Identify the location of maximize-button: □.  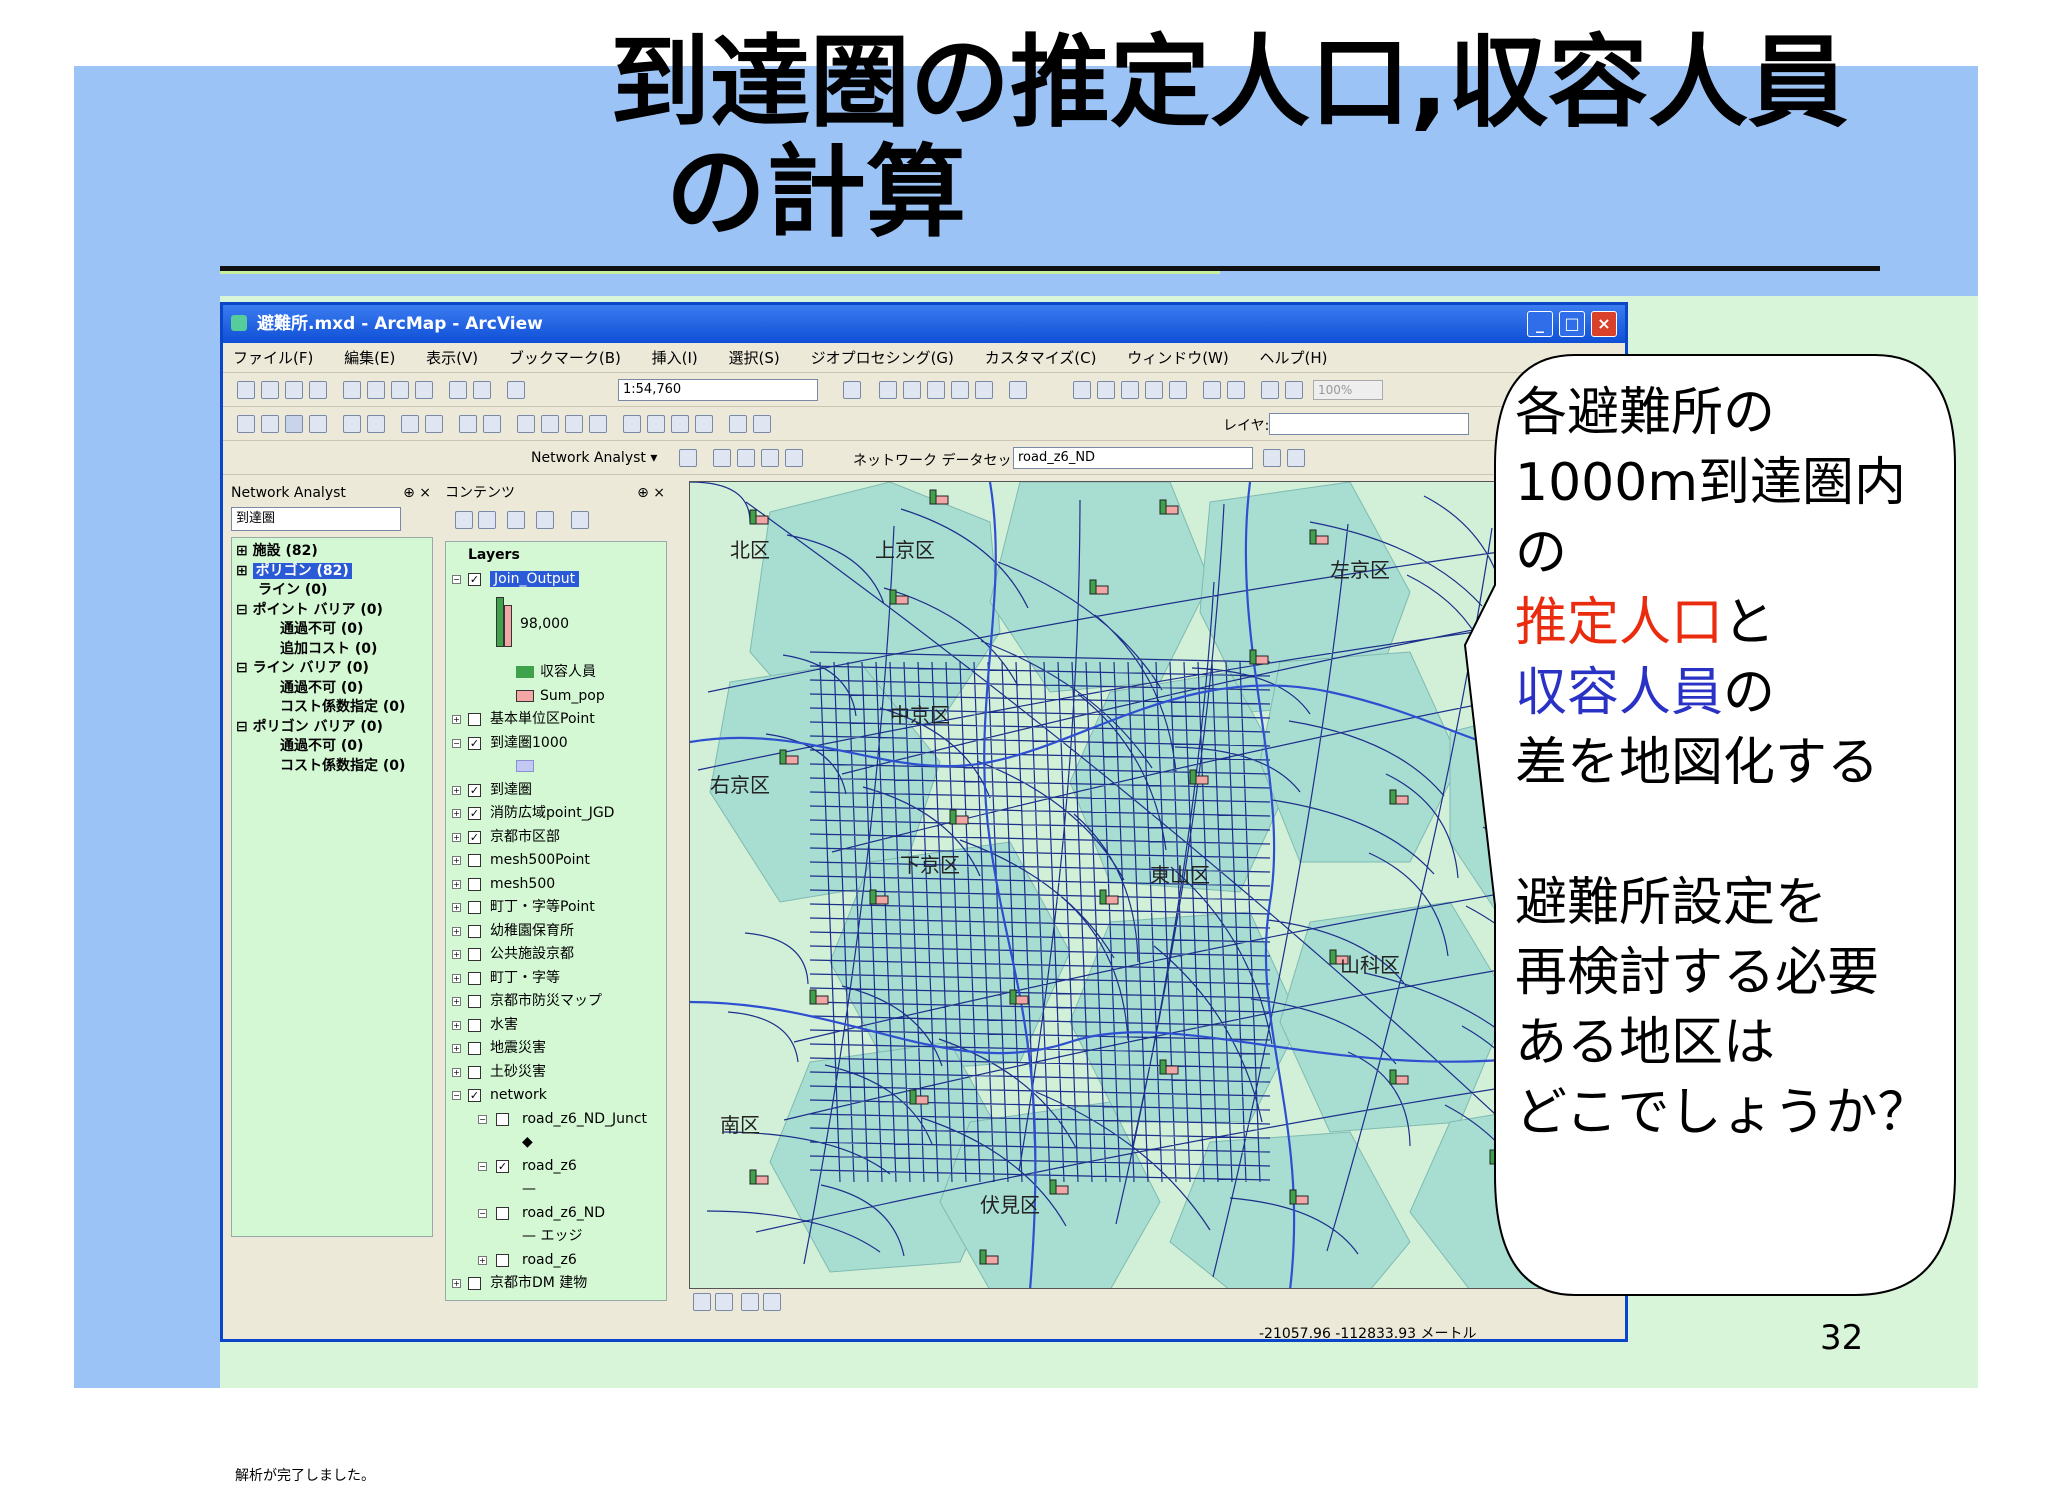
(1572, 324).